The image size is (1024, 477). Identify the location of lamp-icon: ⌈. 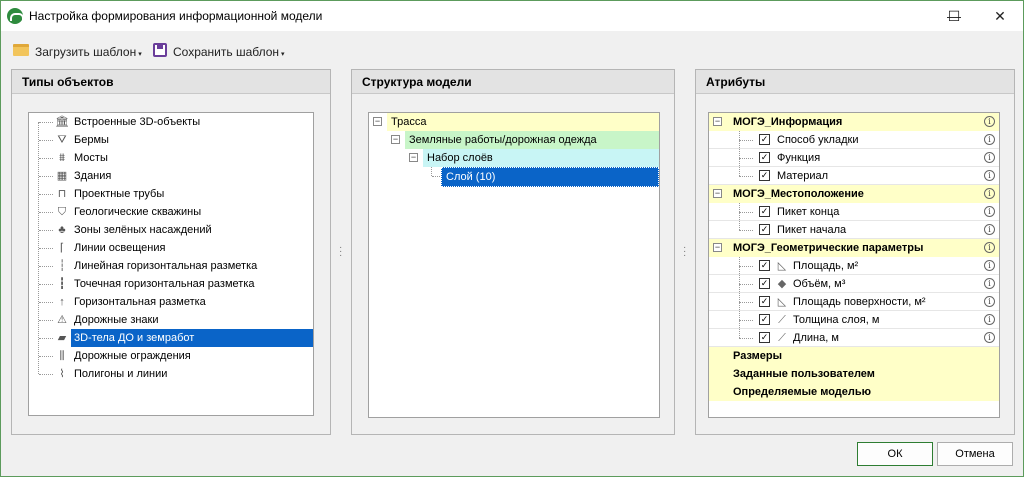
(62, 248).